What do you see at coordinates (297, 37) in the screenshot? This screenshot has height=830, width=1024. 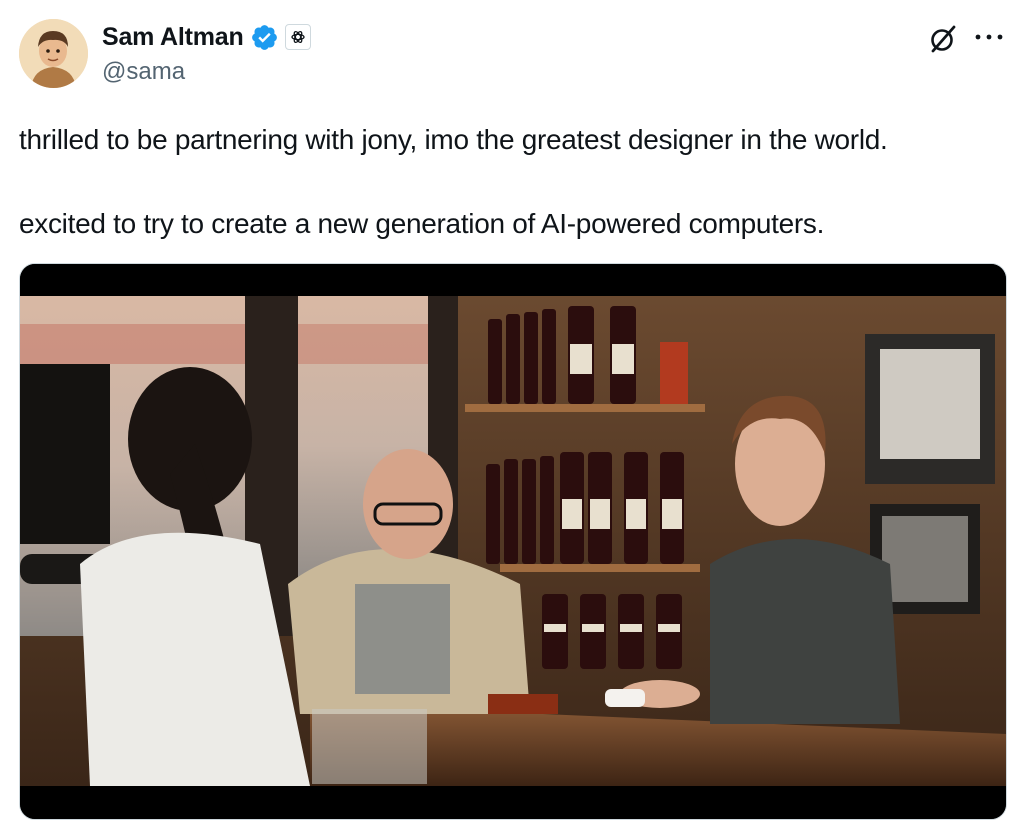 I see `openai-logo-icon` at bounding box center [297, 37].